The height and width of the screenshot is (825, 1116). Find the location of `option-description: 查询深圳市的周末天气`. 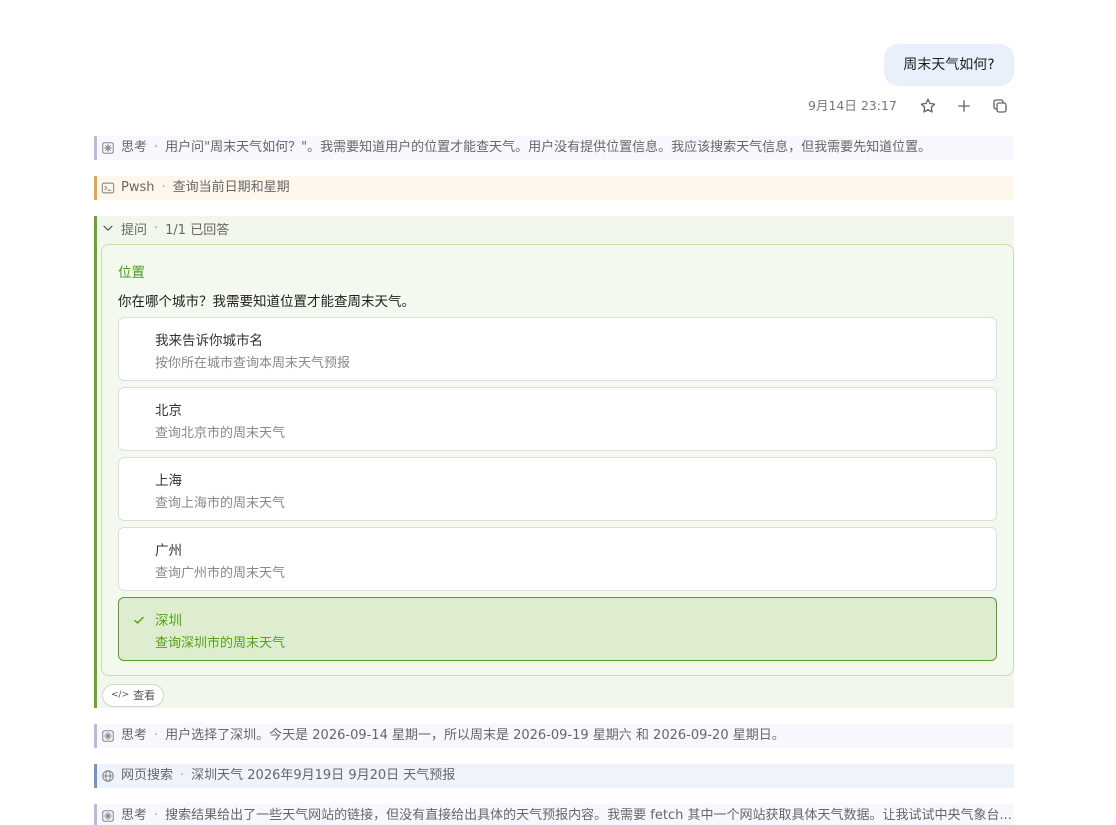

option-description: 查询深圳市的周末天气 is located at coordinates (220, 643).